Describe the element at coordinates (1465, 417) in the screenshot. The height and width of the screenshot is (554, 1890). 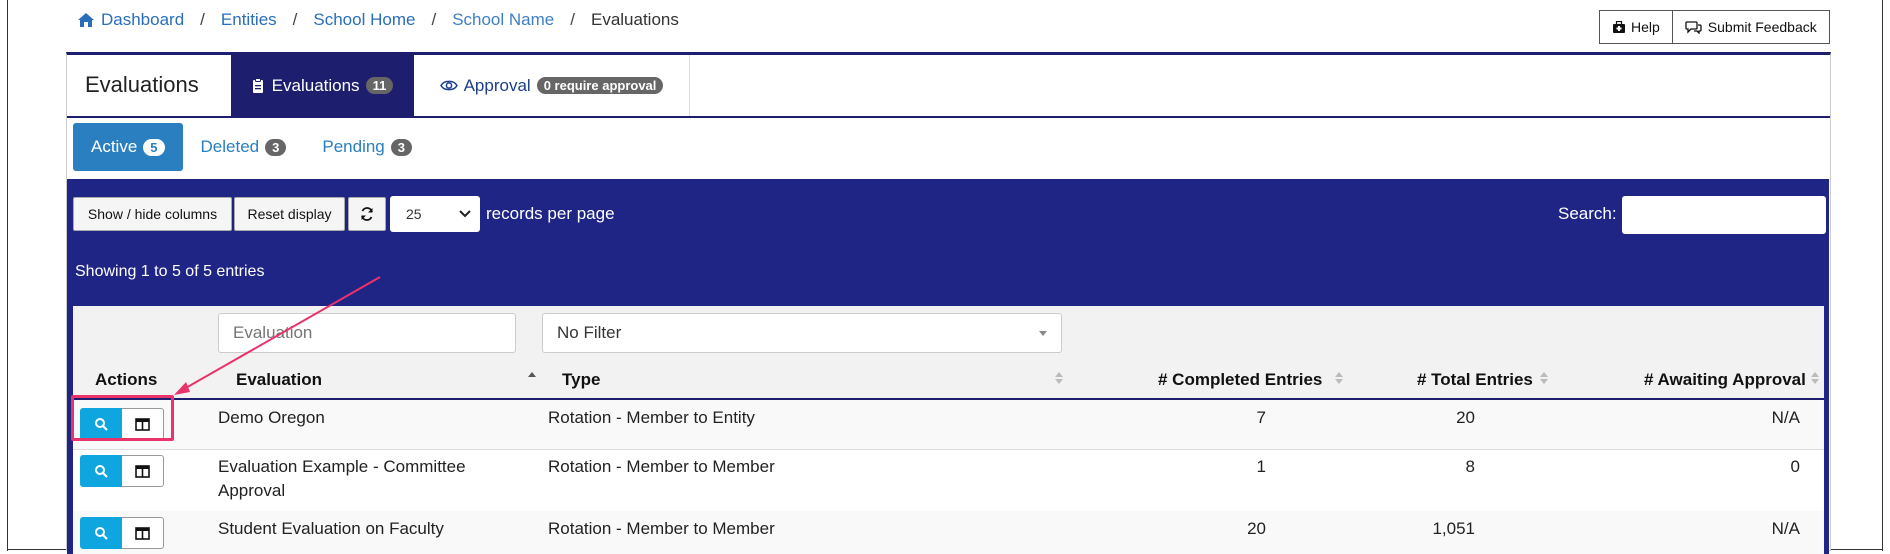
I see `cell-total: 20` at that location.